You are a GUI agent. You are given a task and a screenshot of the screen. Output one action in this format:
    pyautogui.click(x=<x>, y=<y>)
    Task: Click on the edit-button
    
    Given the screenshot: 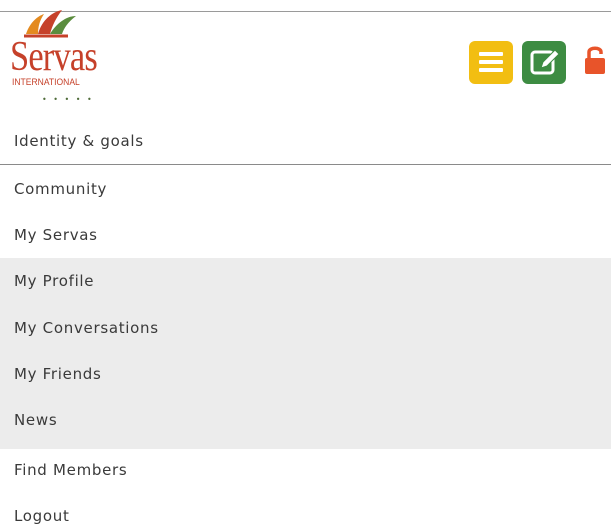 What is the action you would take?
    pyautogui.click(x=544, y=62)
    